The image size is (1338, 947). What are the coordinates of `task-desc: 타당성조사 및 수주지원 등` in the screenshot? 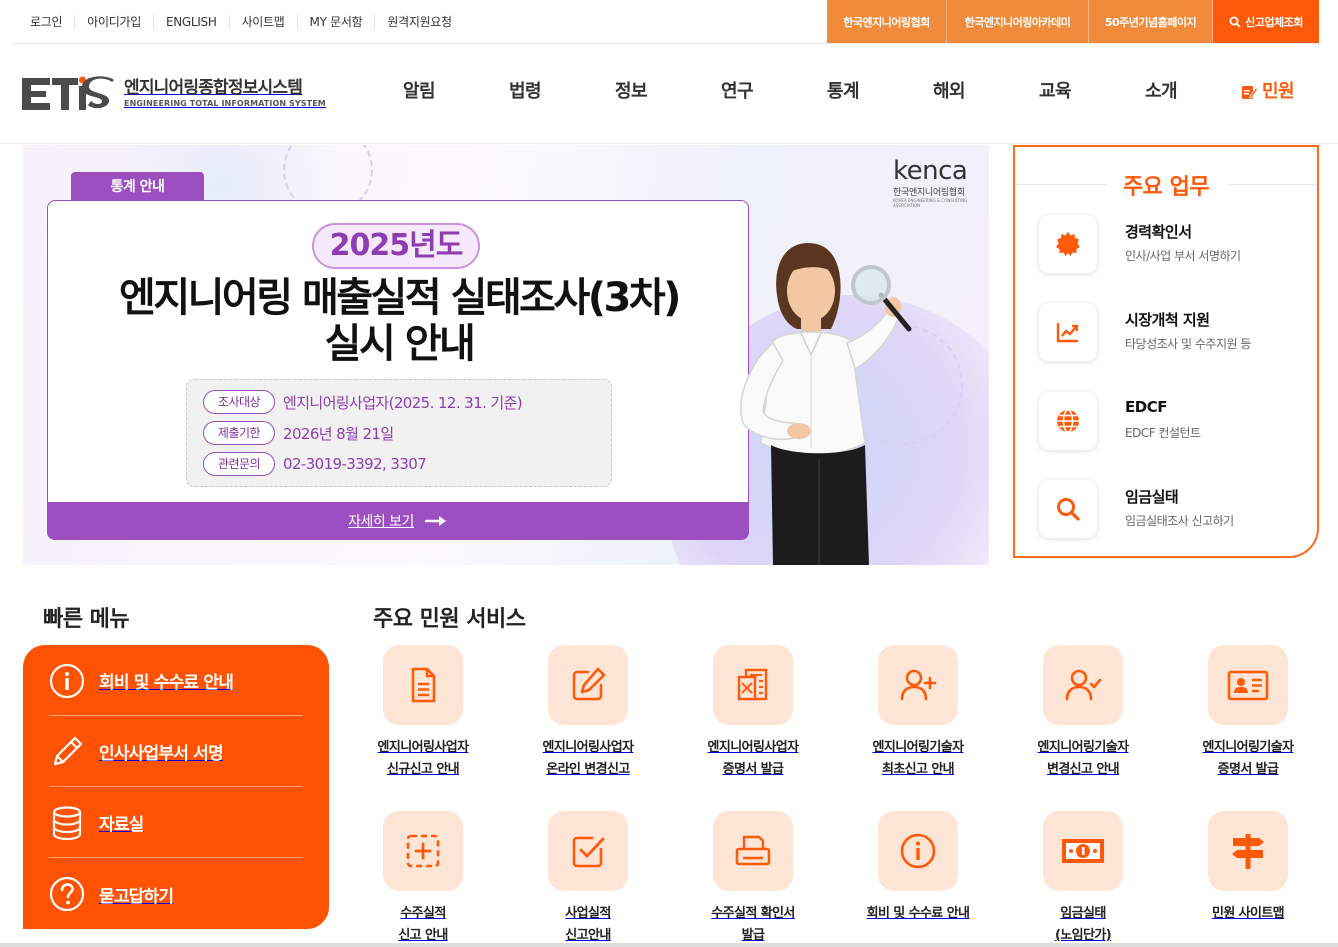 It's located at (1188, 344).